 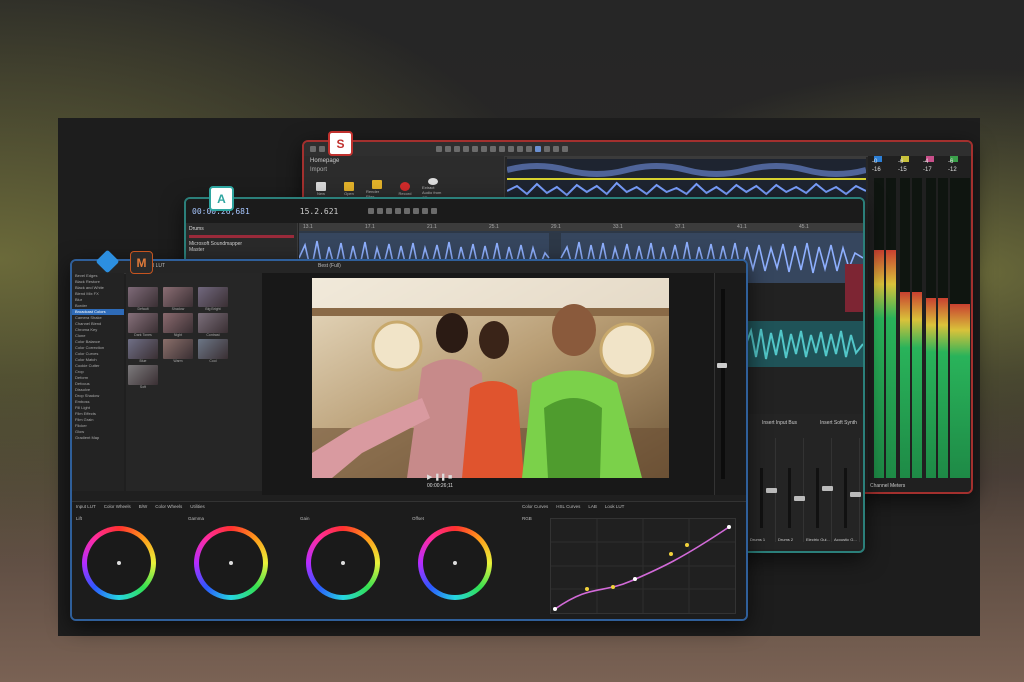 I want to click on meter-value: -17, so click(x=927, y=170).